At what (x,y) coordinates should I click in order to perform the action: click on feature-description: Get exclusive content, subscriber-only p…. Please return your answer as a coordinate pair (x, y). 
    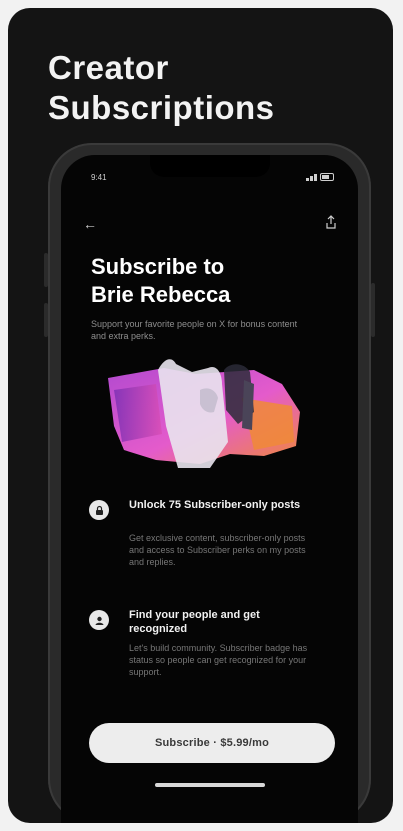
    Looking at the image, I should click on (217, 550).